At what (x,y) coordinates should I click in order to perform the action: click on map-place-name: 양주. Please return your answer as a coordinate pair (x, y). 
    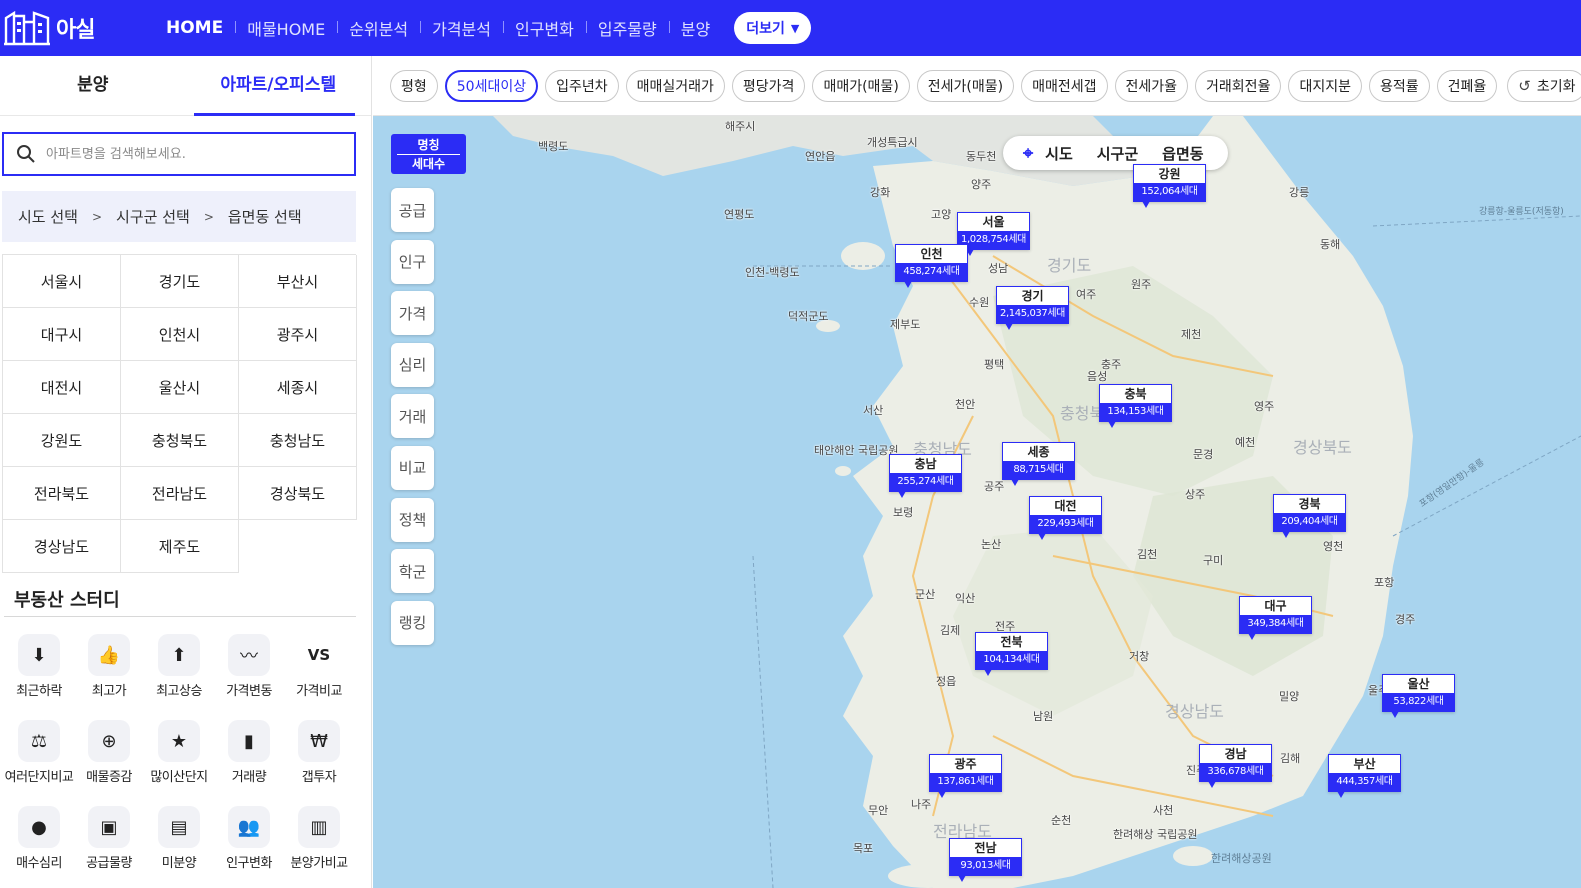
    Looking at the image, I should click on (981, 184).